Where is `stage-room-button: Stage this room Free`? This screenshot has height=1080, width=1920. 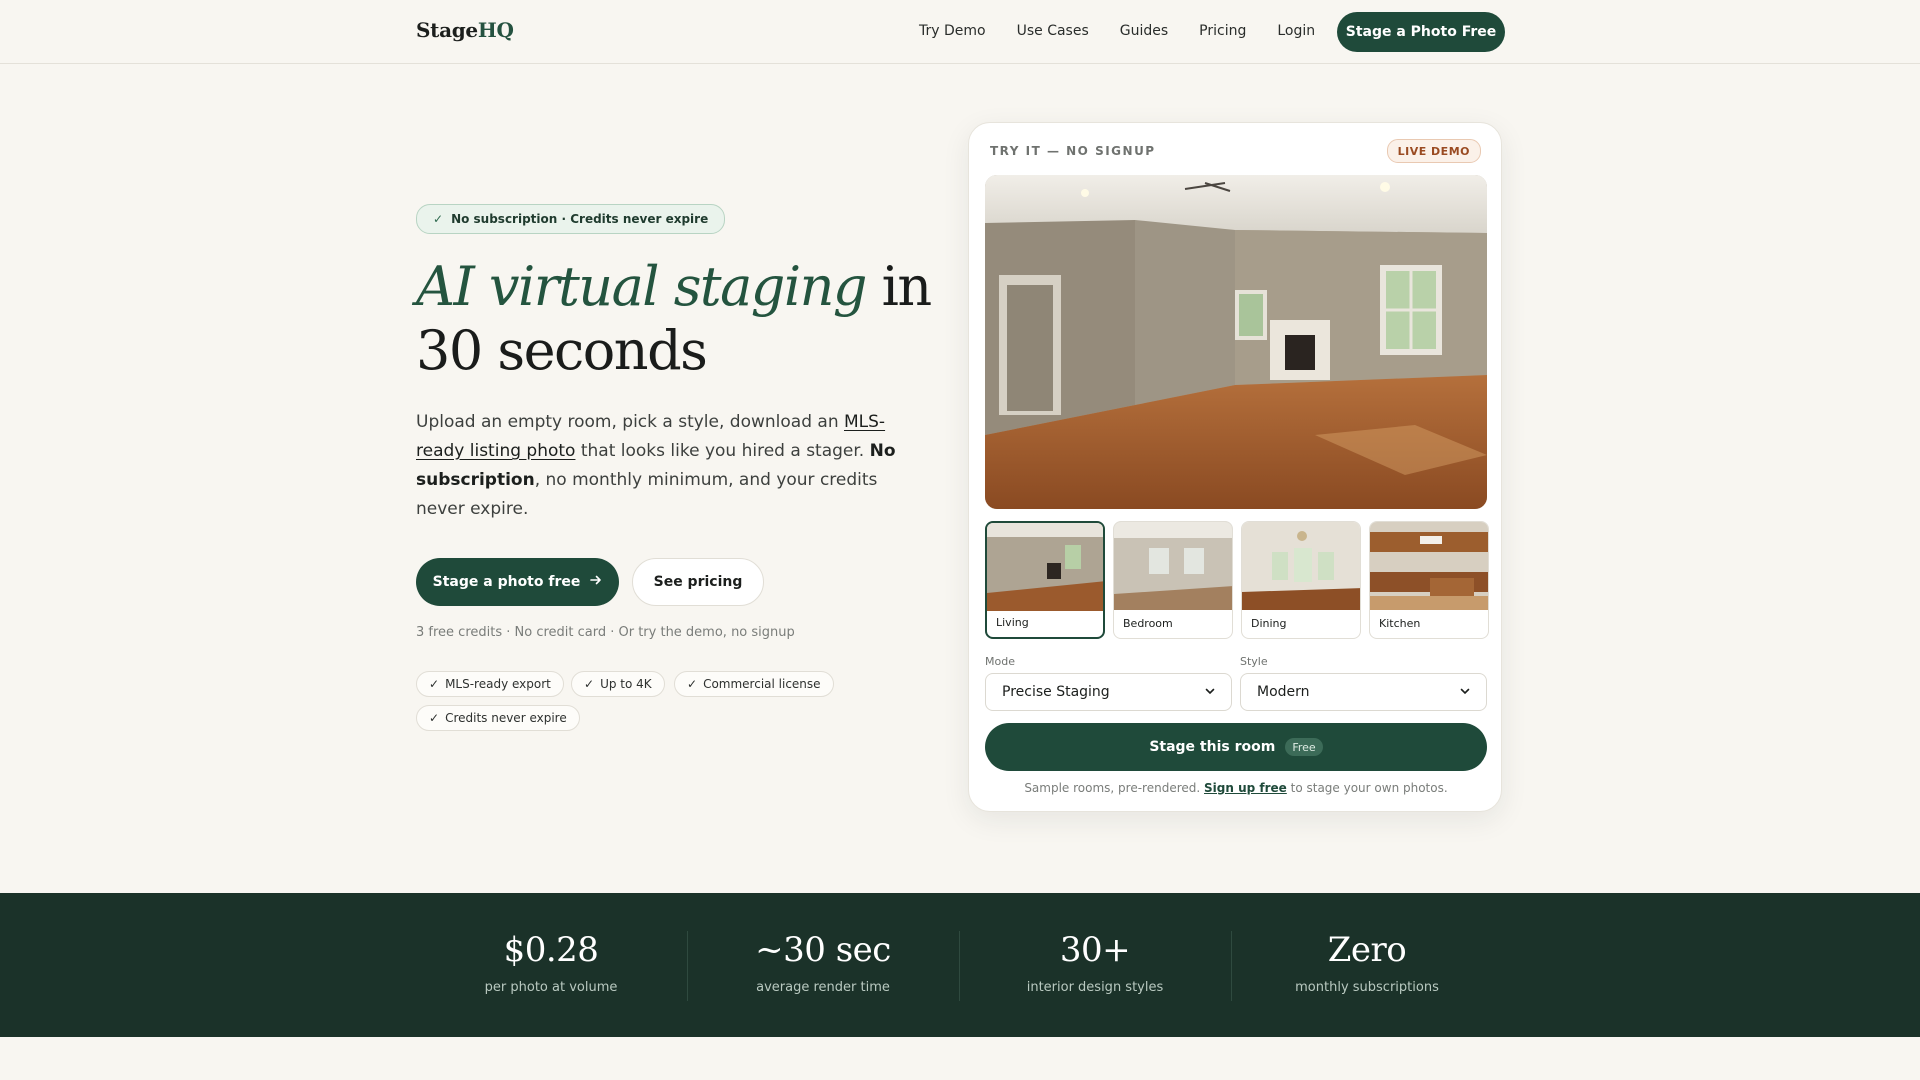
stage-room-button: Stage this room Free is located at coordinates (1236, 747).